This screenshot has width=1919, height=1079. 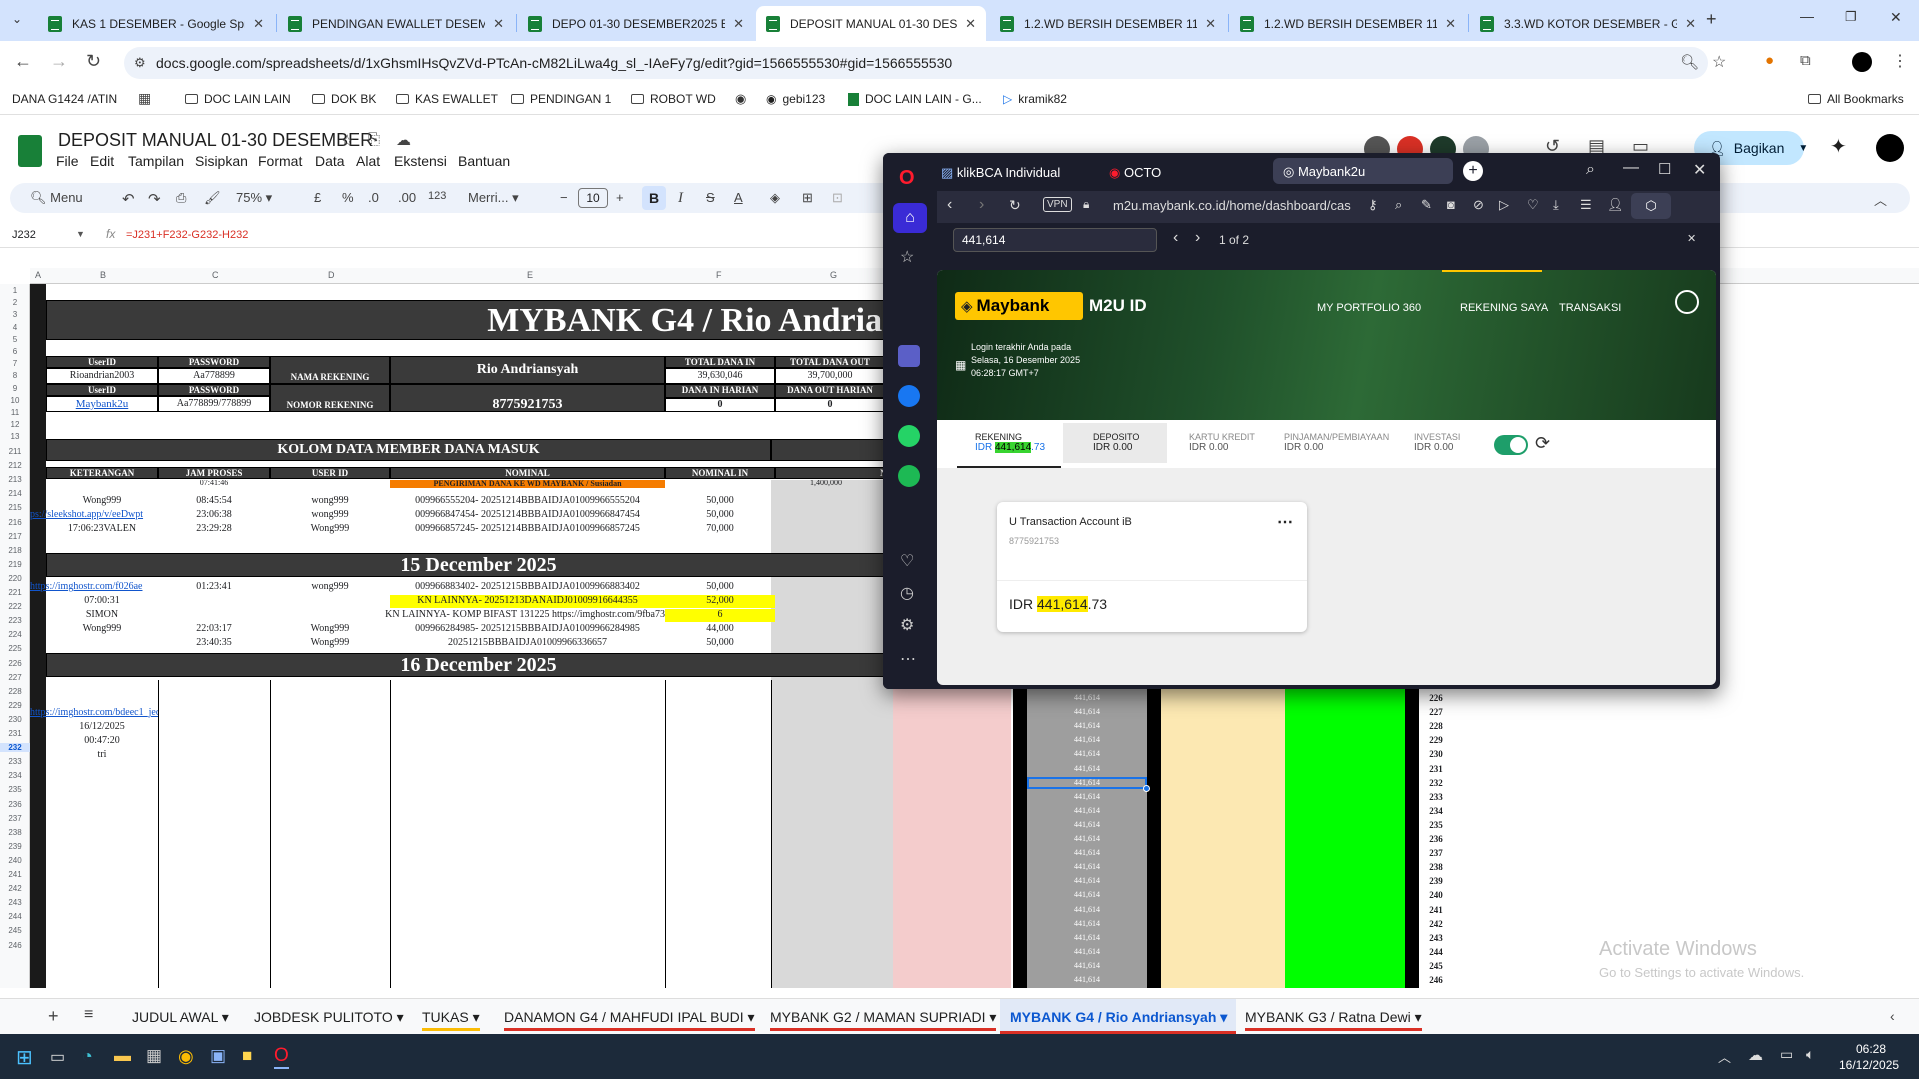 What do you see at coordinates (17, 19) in the screenshot?
I see `tab-search-icon: ⌄` at bounding box center [17, 19].